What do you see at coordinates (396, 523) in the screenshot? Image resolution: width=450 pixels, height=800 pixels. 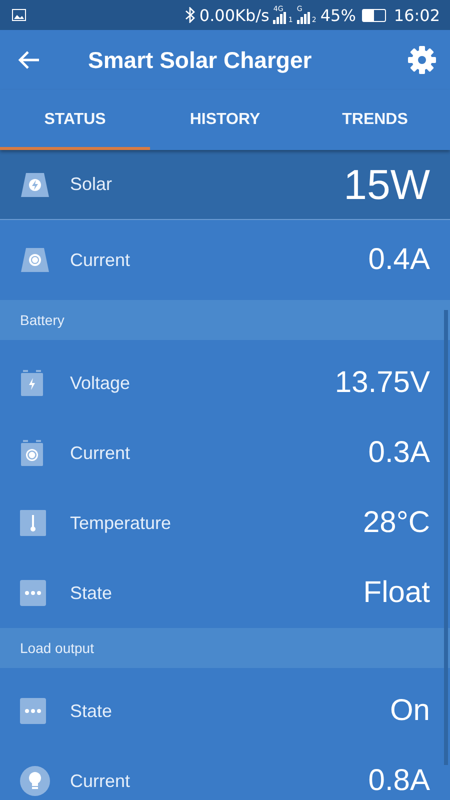 I see `row-value: 28°C` at bounding box center [396, 523].